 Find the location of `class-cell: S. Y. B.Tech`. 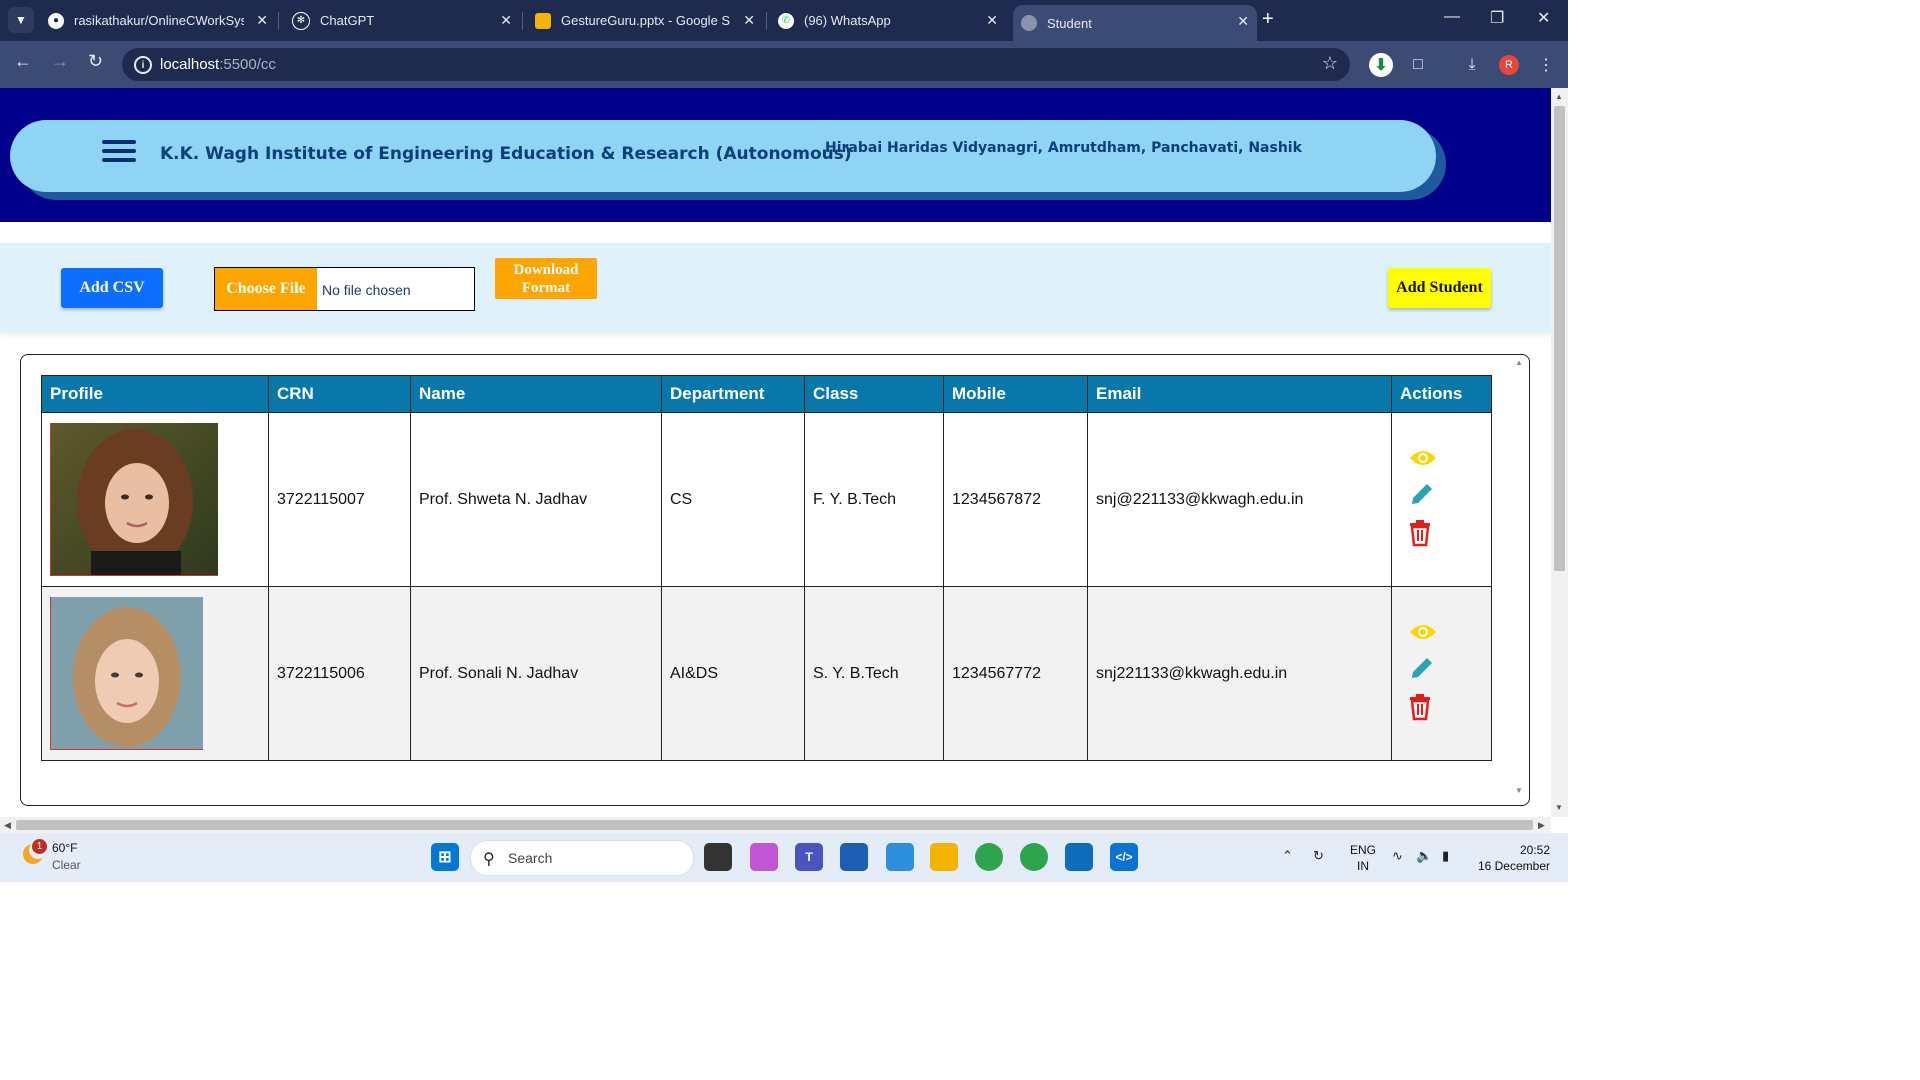

class-cell: S. Y. B.Tech is located at coordinates (874, 673).